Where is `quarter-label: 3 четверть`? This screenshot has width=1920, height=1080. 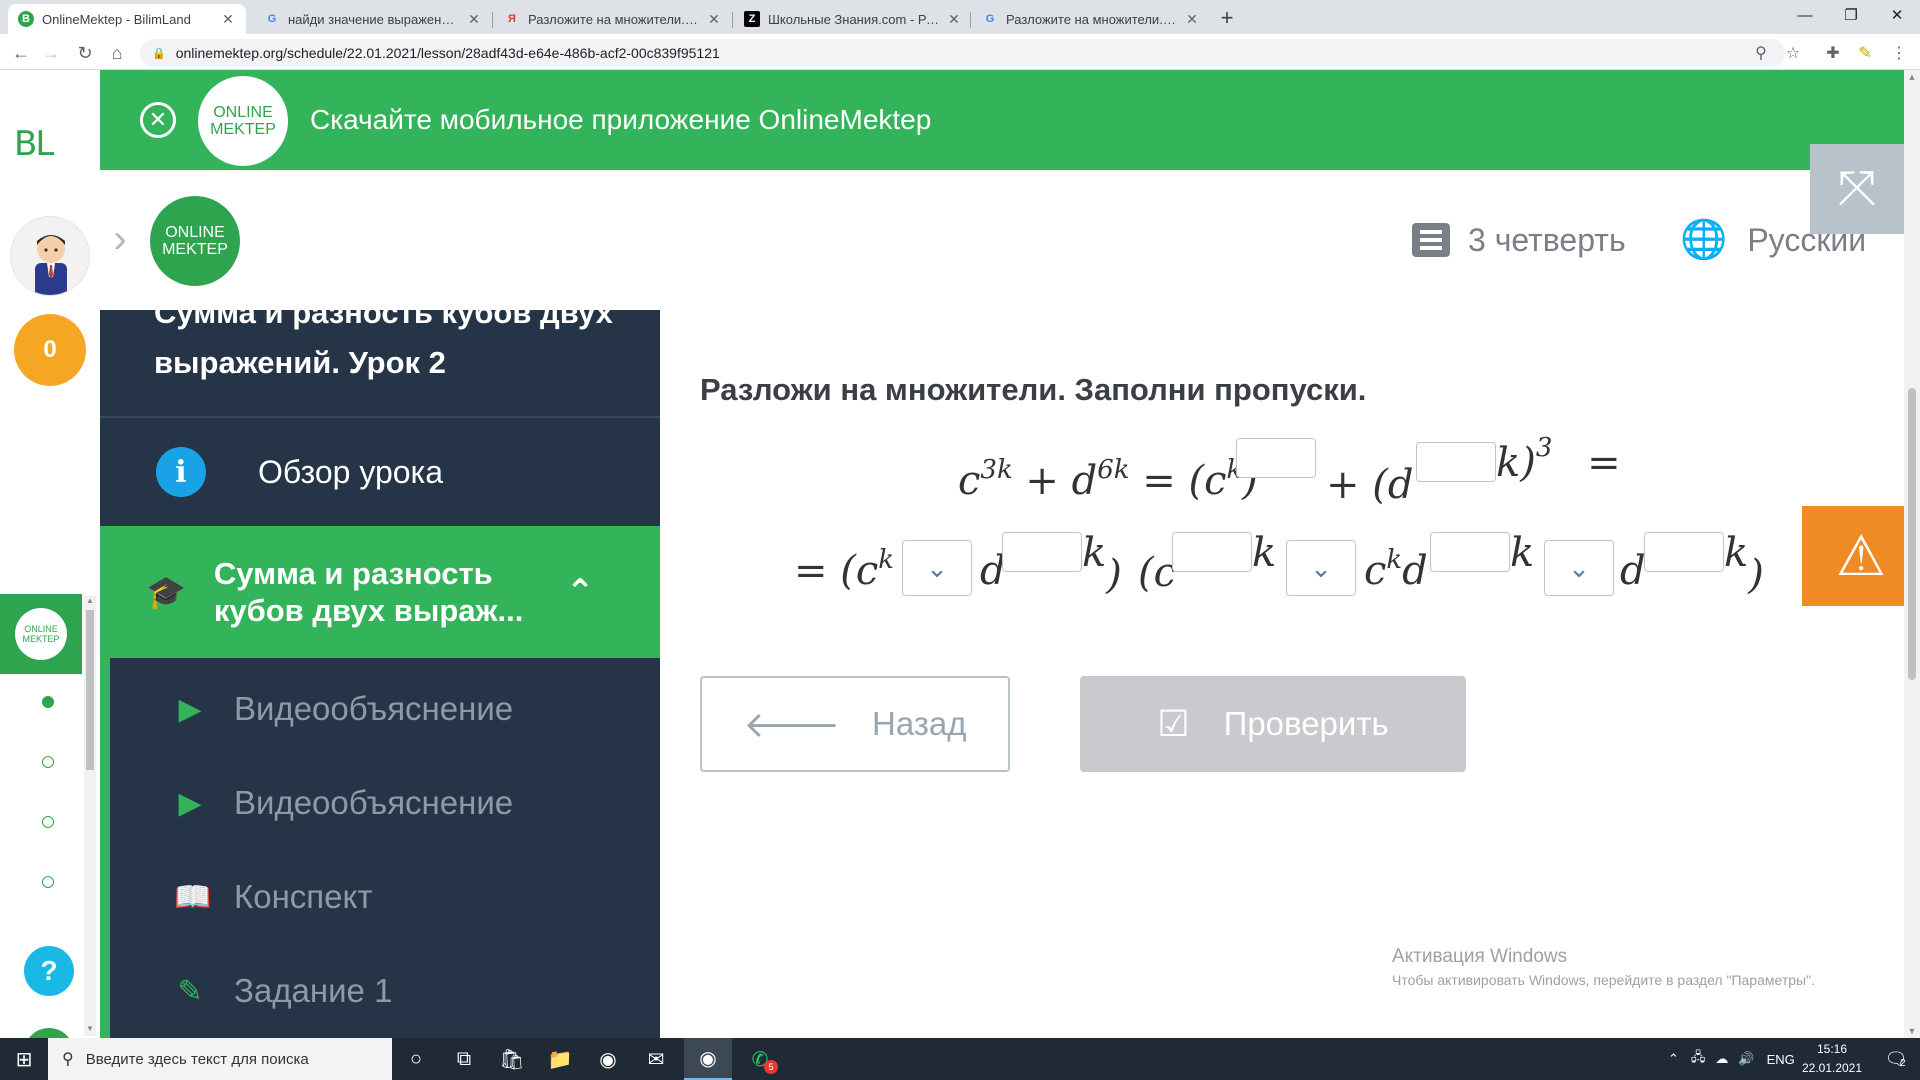
quarter-label: 3 четверть is located at coordinates (1547, 239).